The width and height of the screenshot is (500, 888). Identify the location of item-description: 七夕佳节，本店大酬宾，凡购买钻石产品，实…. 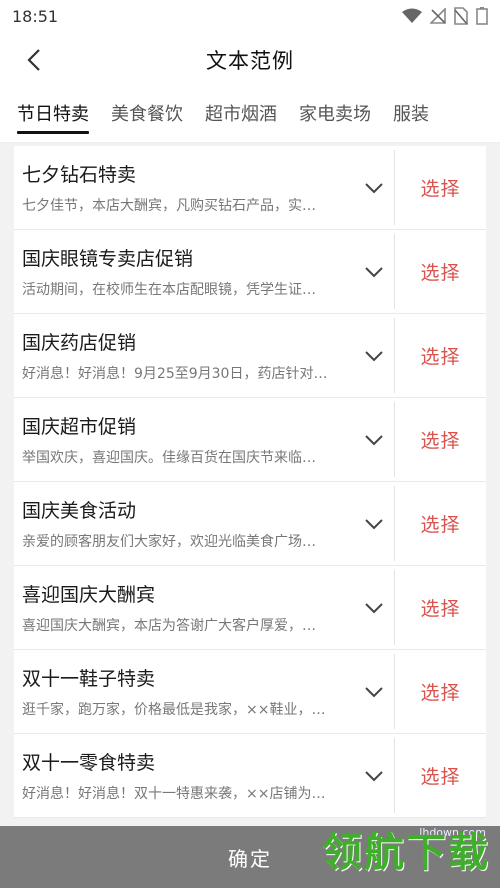
(169, 206).